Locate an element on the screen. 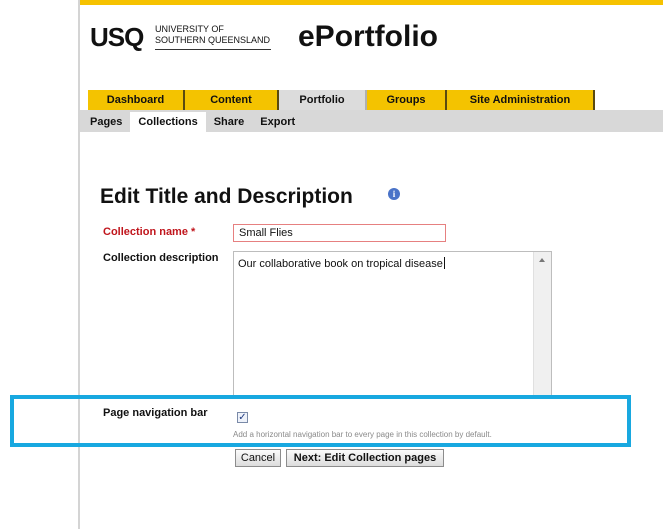 This screenshot has height=529, width=663. page-left-border is located at coordinates (79, 264).